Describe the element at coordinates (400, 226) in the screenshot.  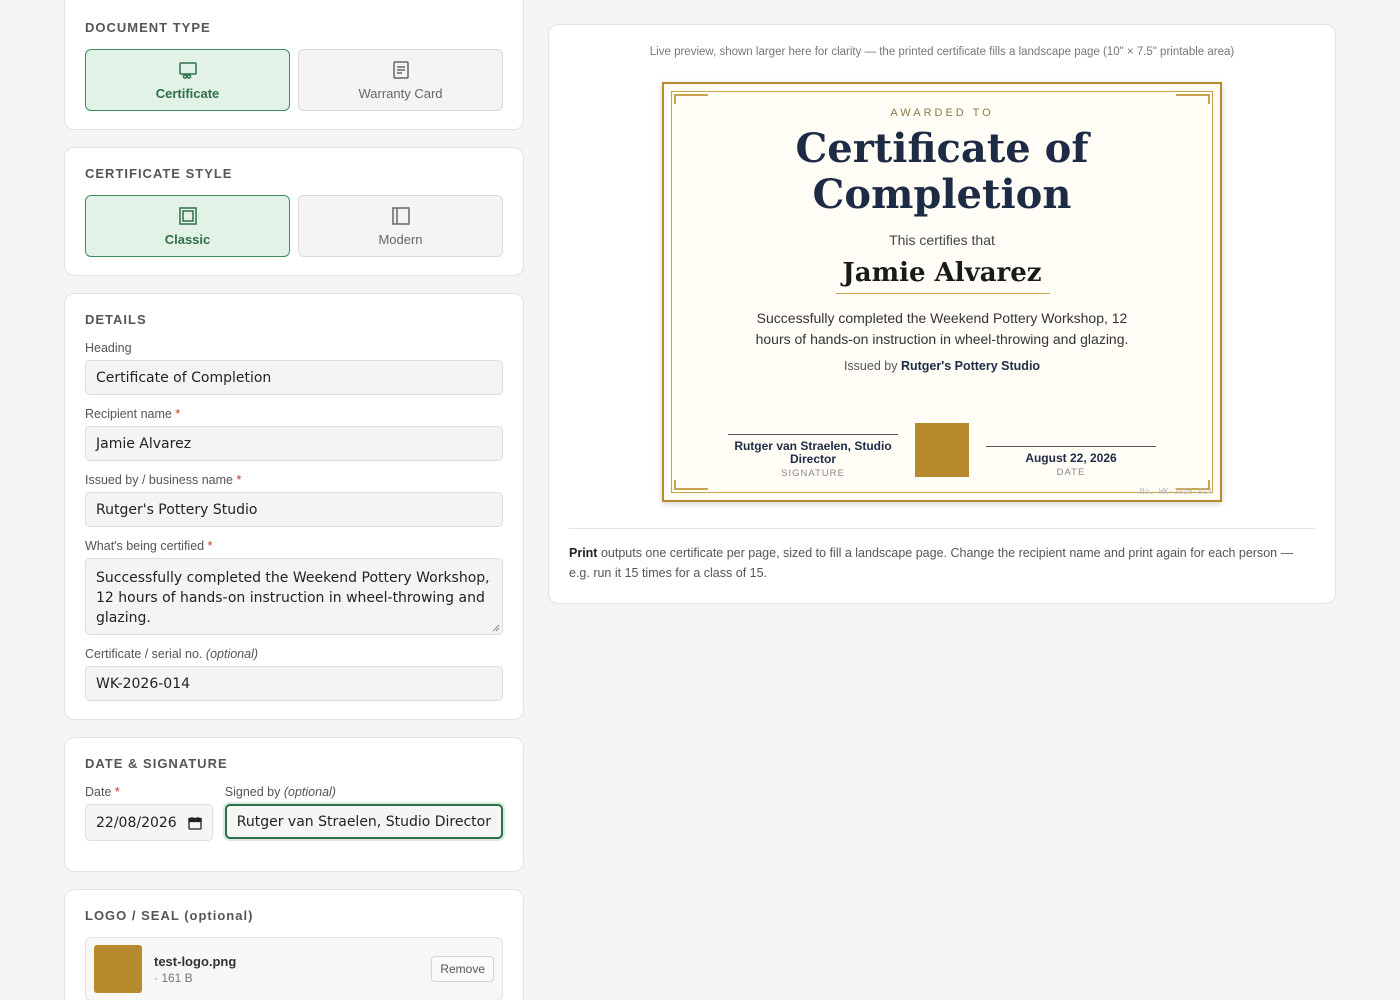
I see `option-modern: Modern` at that location.